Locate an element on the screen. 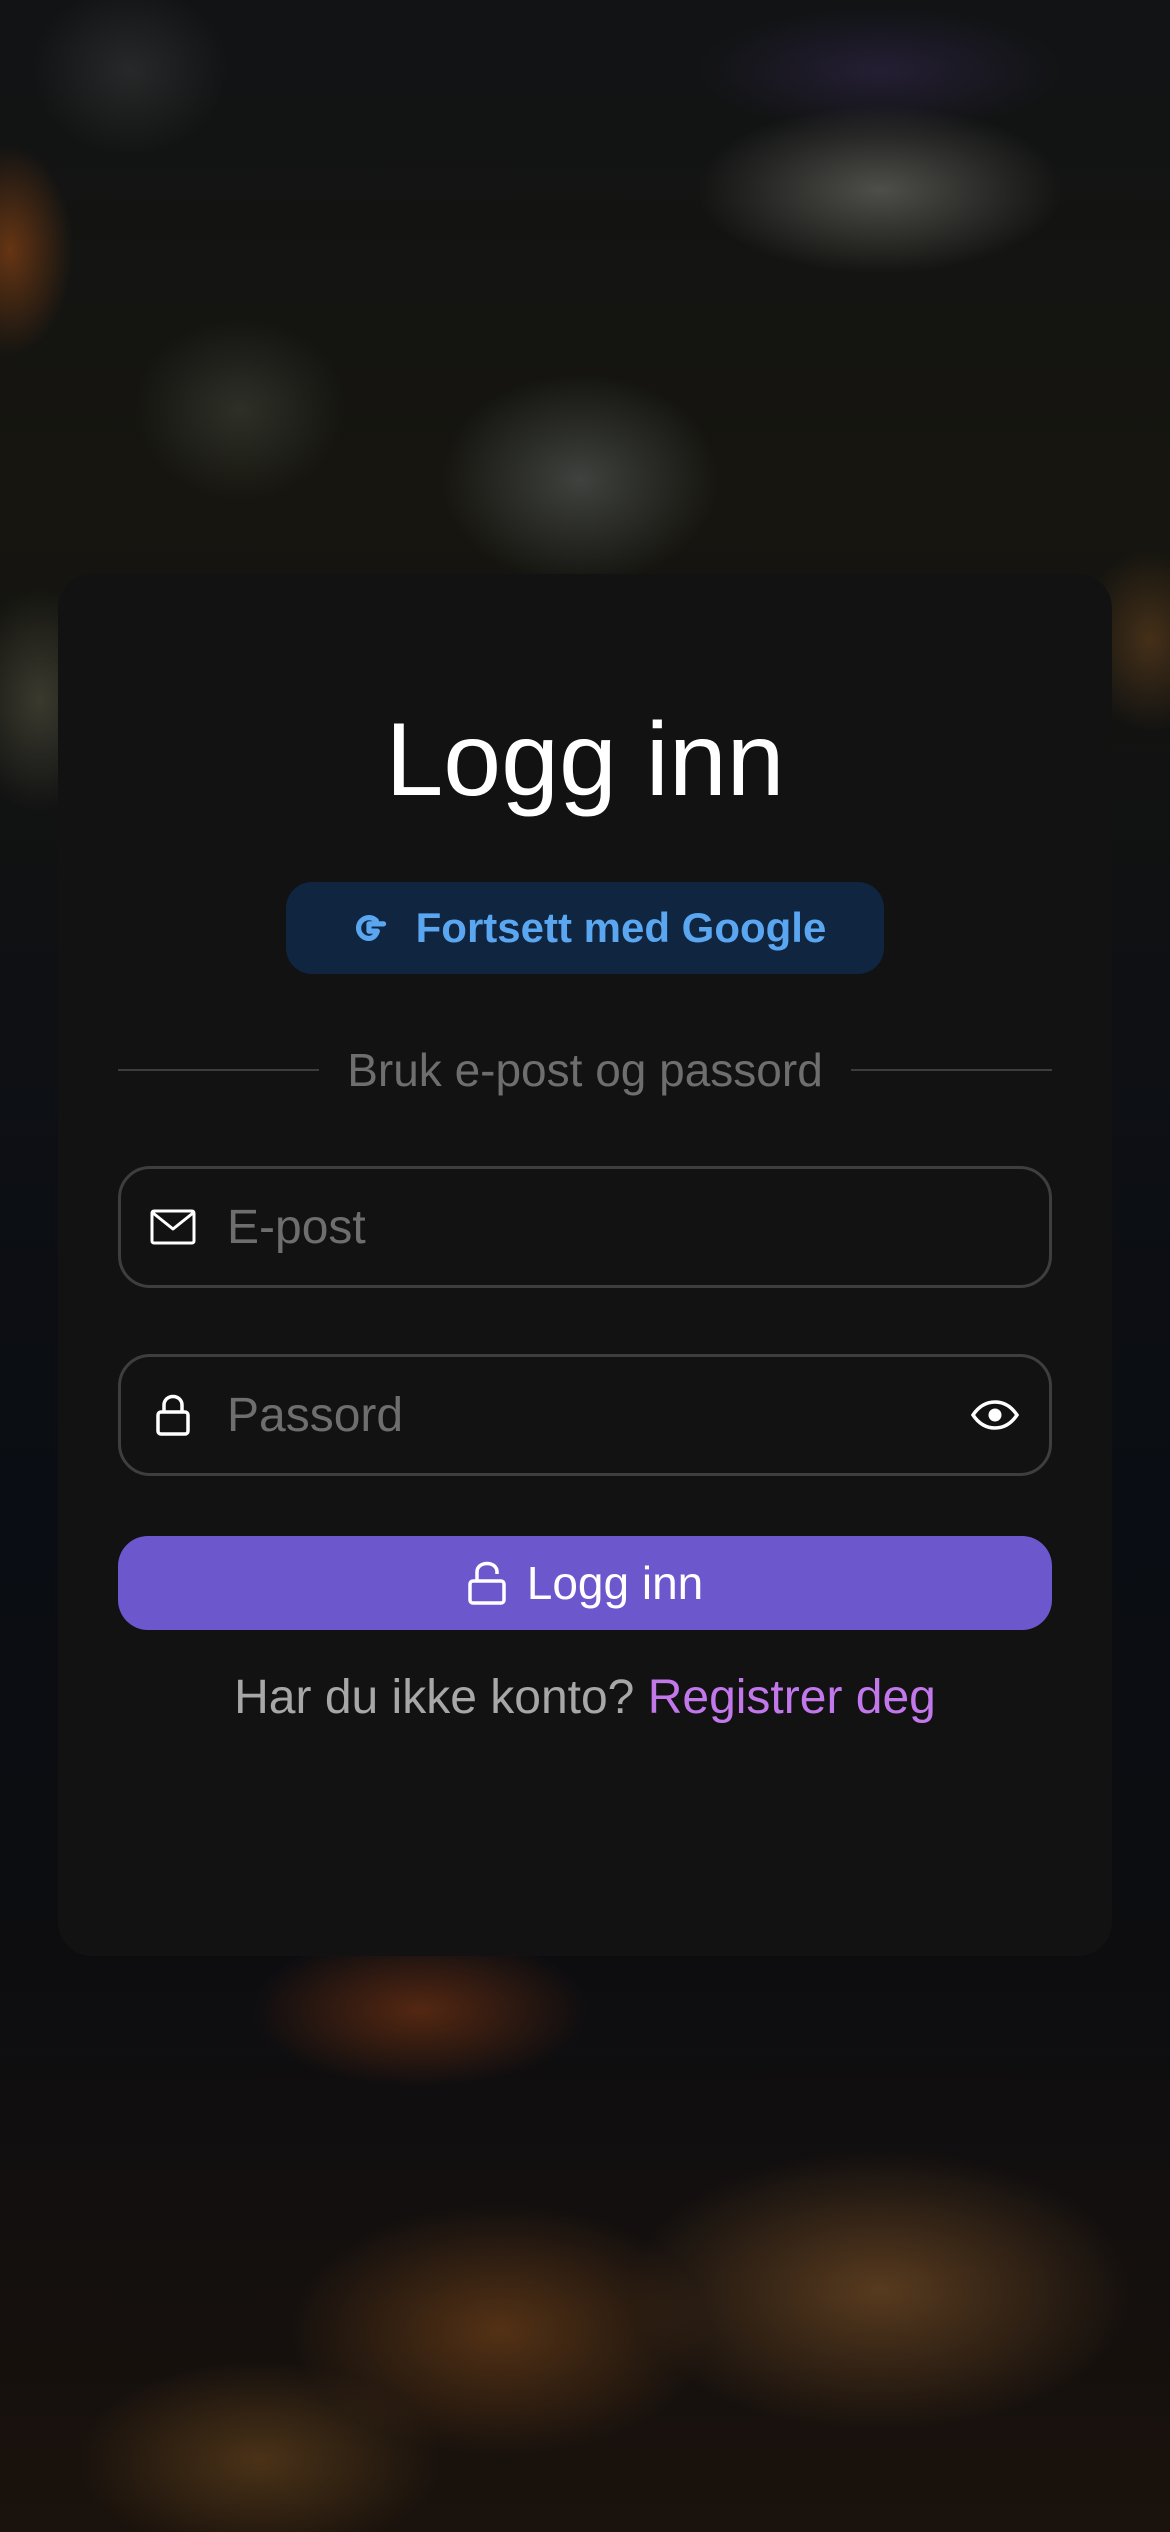 The height and width of the screenshot is (2532, 1170). password-field is located at coordinates (585, 1415).